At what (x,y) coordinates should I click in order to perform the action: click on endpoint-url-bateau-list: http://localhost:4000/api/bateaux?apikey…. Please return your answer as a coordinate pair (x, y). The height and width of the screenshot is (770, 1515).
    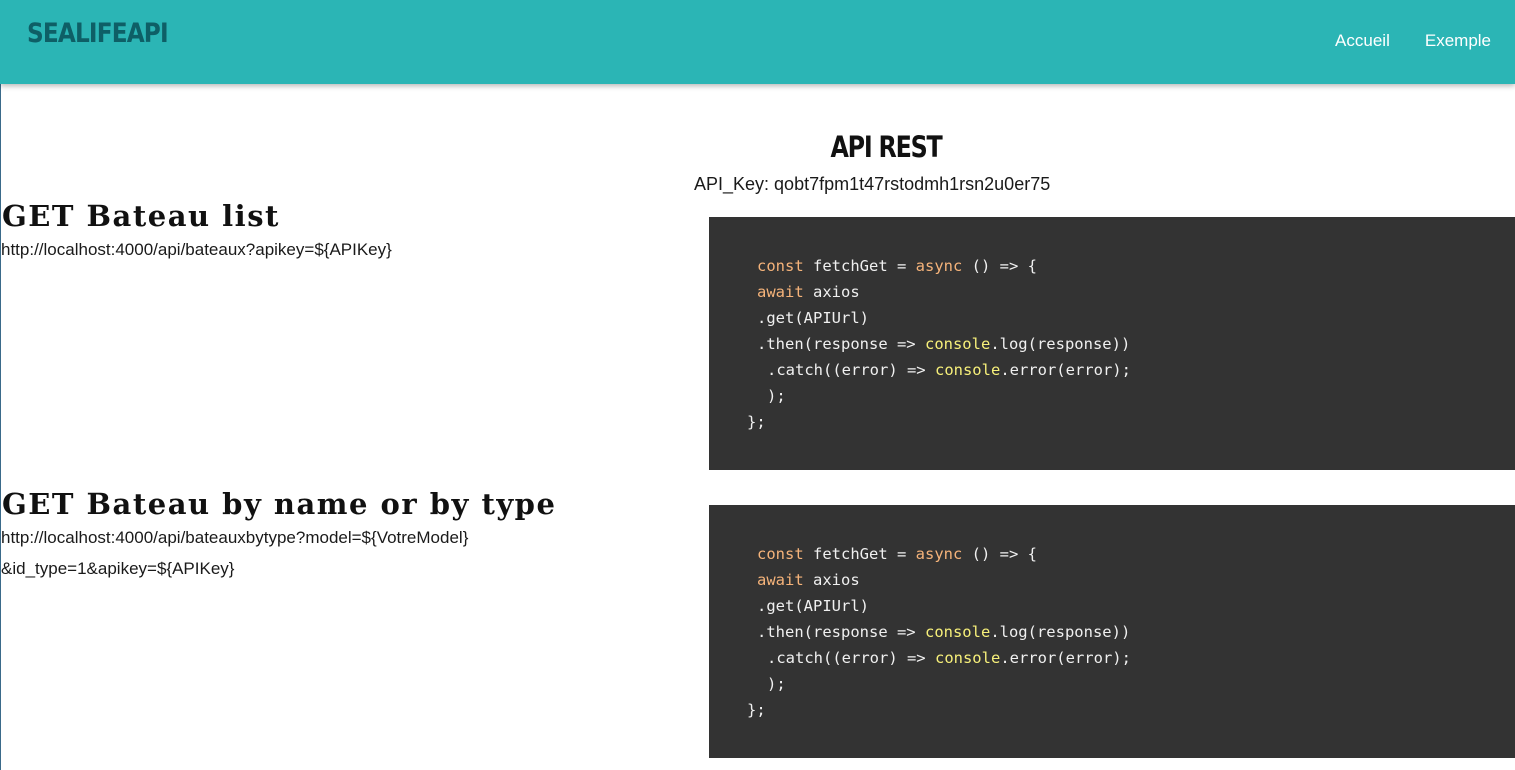
    Looking at the image, I should click on (196, 249).